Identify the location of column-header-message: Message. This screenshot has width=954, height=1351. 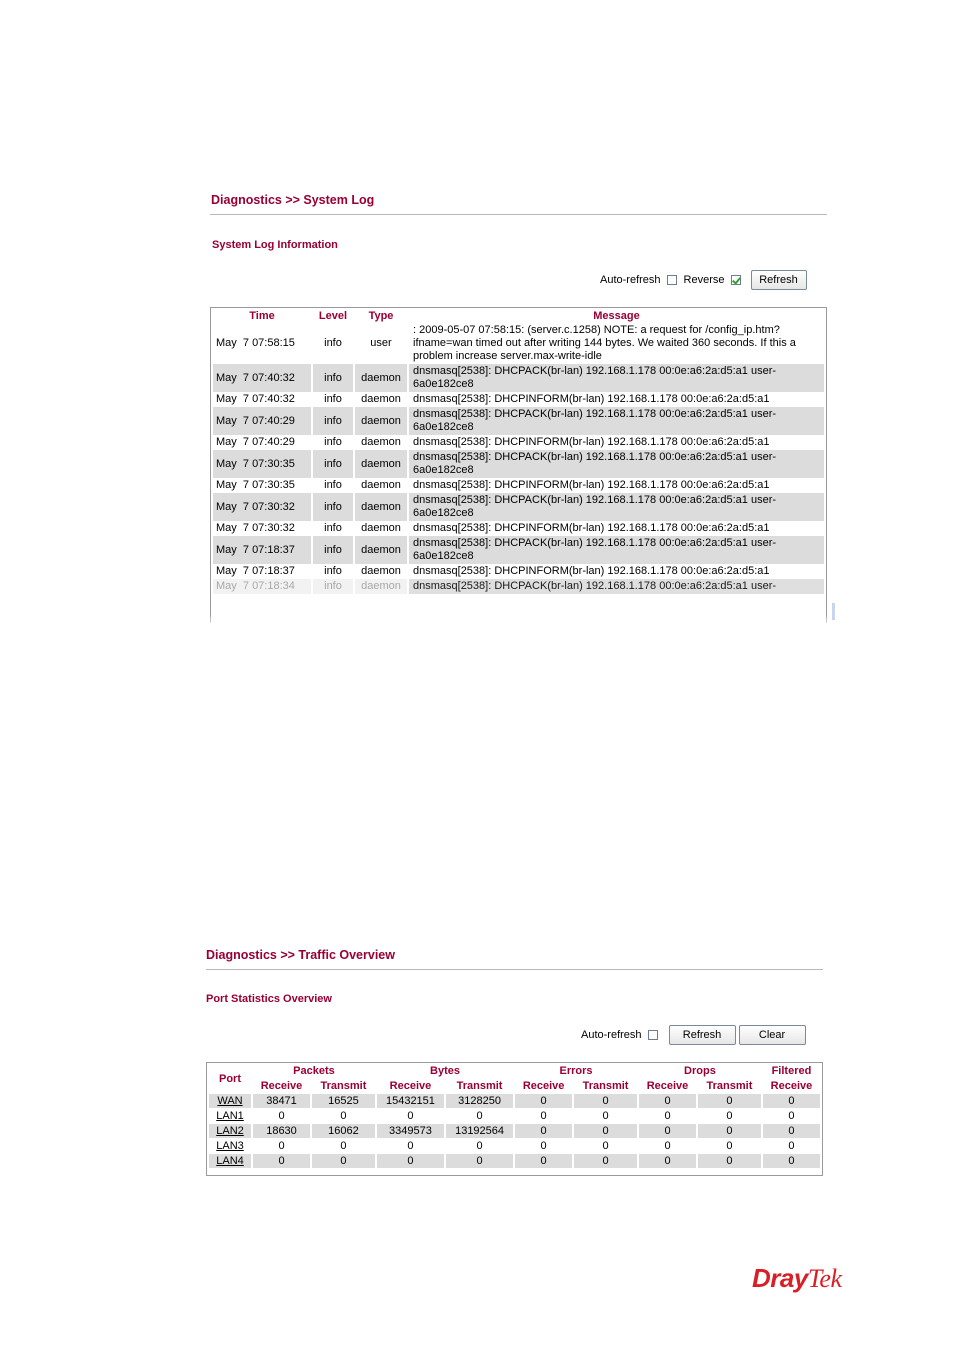
(616, 315).